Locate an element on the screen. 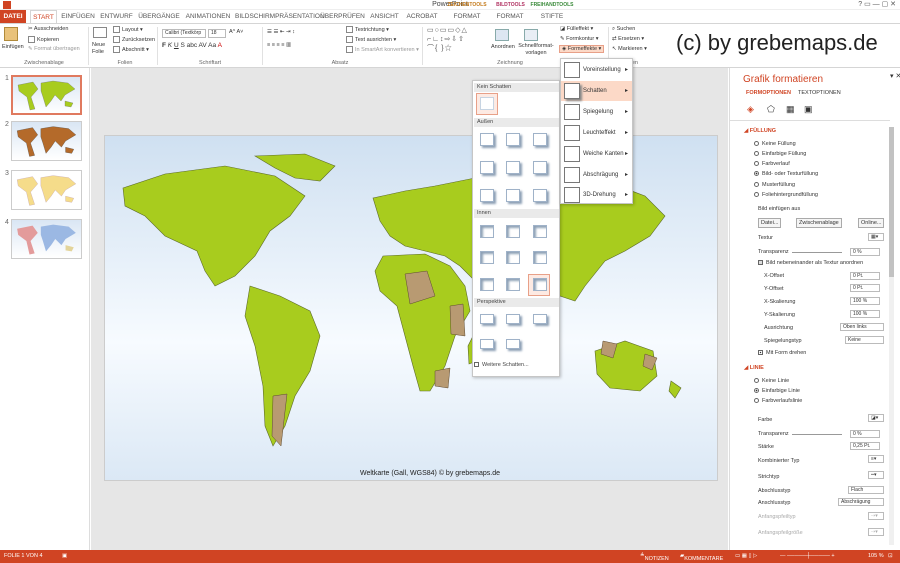  select-button: ↖ Markieren ▾ is located at coordinates (629, 49).